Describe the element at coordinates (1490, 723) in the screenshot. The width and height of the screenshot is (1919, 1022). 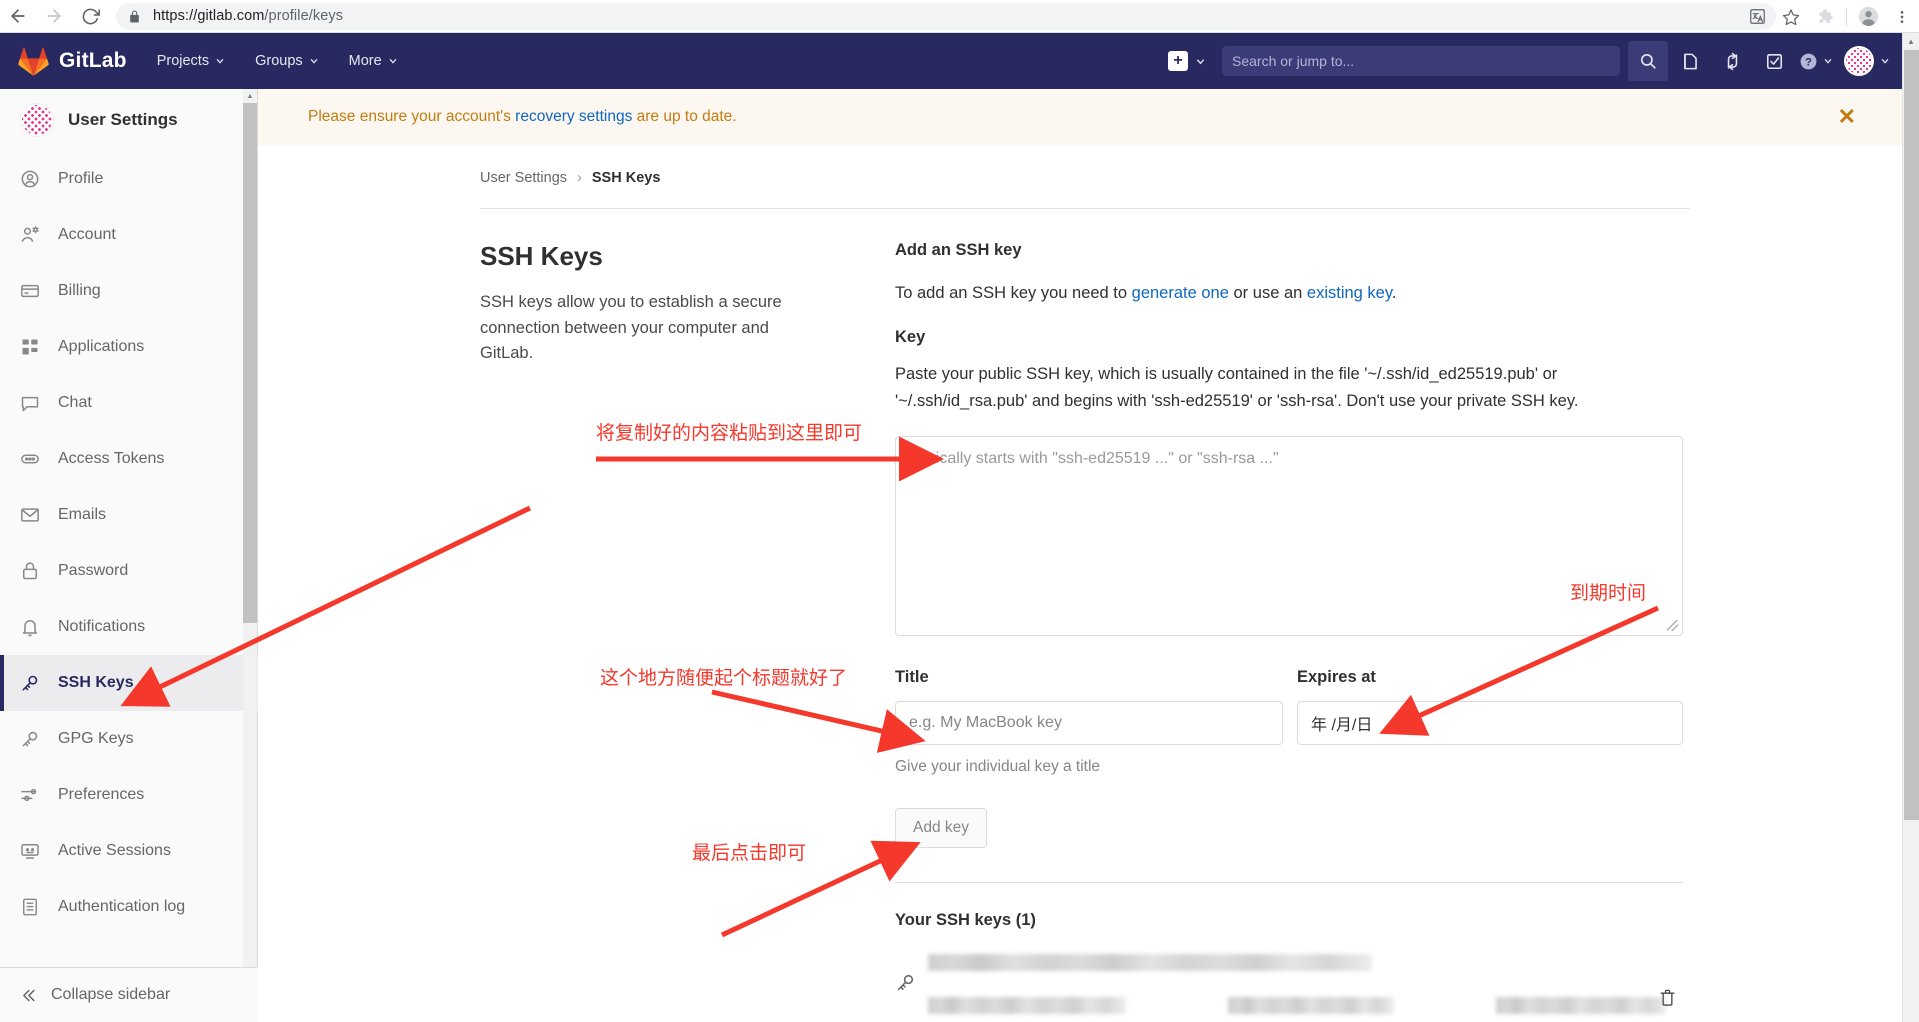
I see `expires-date-input: 年 /月/日` at that location.